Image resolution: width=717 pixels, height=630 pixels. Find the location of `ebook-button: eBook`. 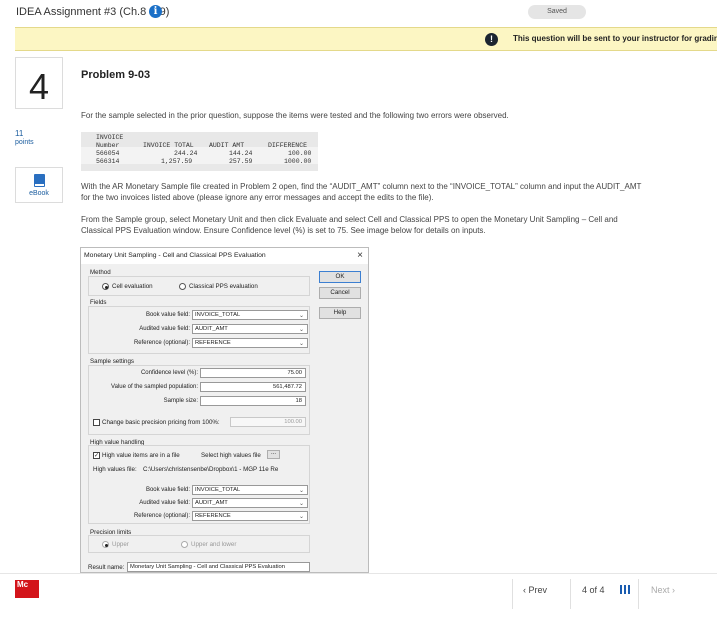

ebook-button: eBook is located at coordinates (39, 185).